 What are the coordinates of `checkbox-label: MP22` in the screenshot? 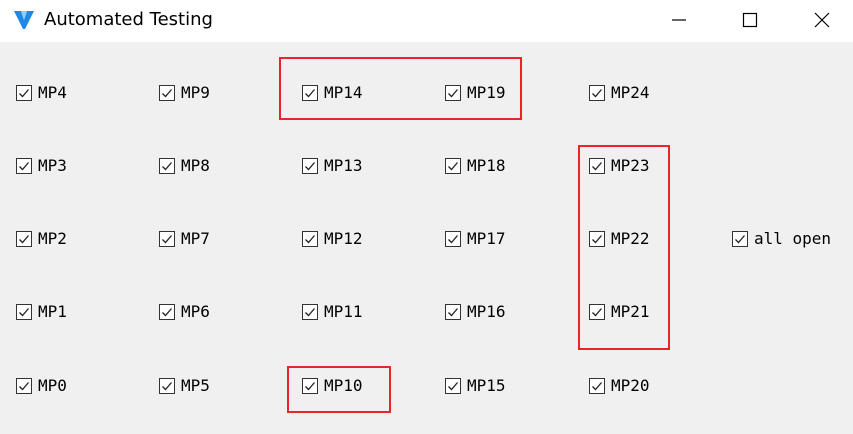 It's located at (630, 238).